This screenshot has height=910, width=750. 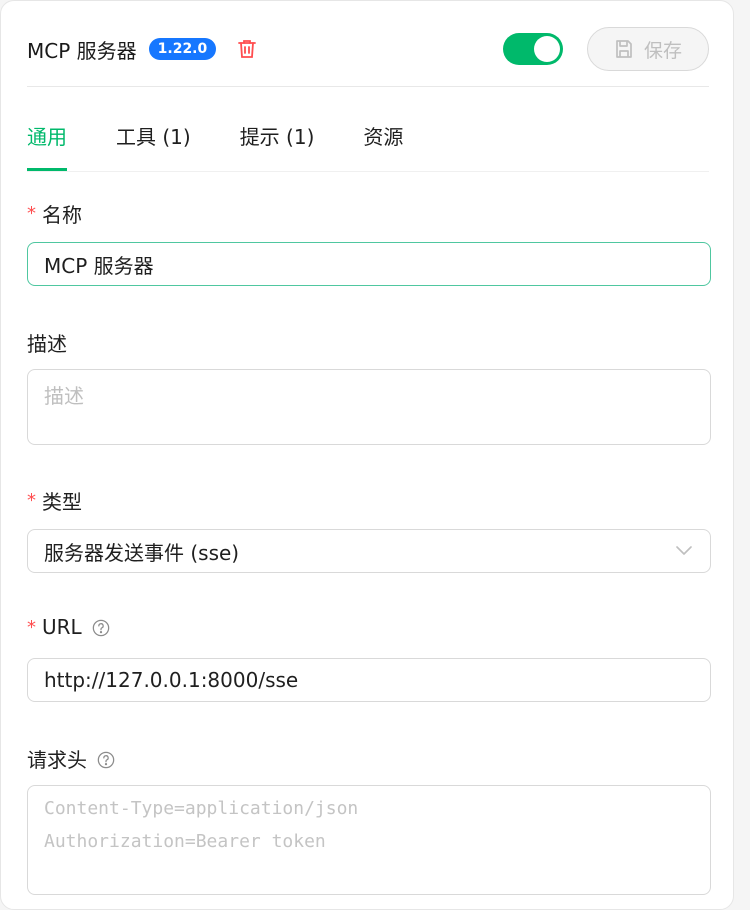 I want to click on description-label-text: 描述, so click(x=47, y=344).